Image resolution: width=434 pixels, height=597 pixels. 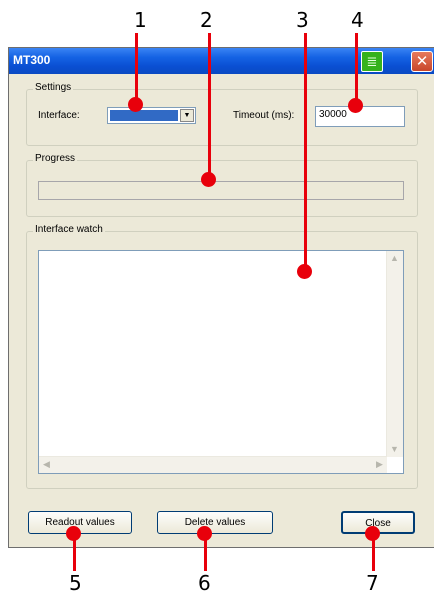 I want to click on interface-watch-group-label: Interface watch, so click(x=69, y=229).